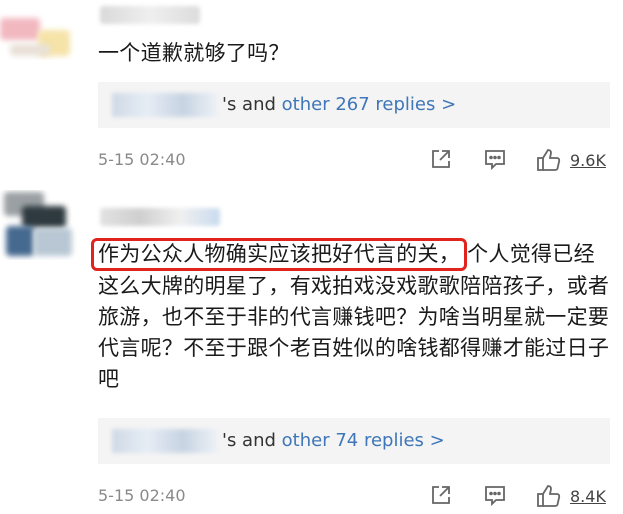 The image size is (623, 514). I want to click on replies-box: 's and other 267 replies >, so click(354, 105).